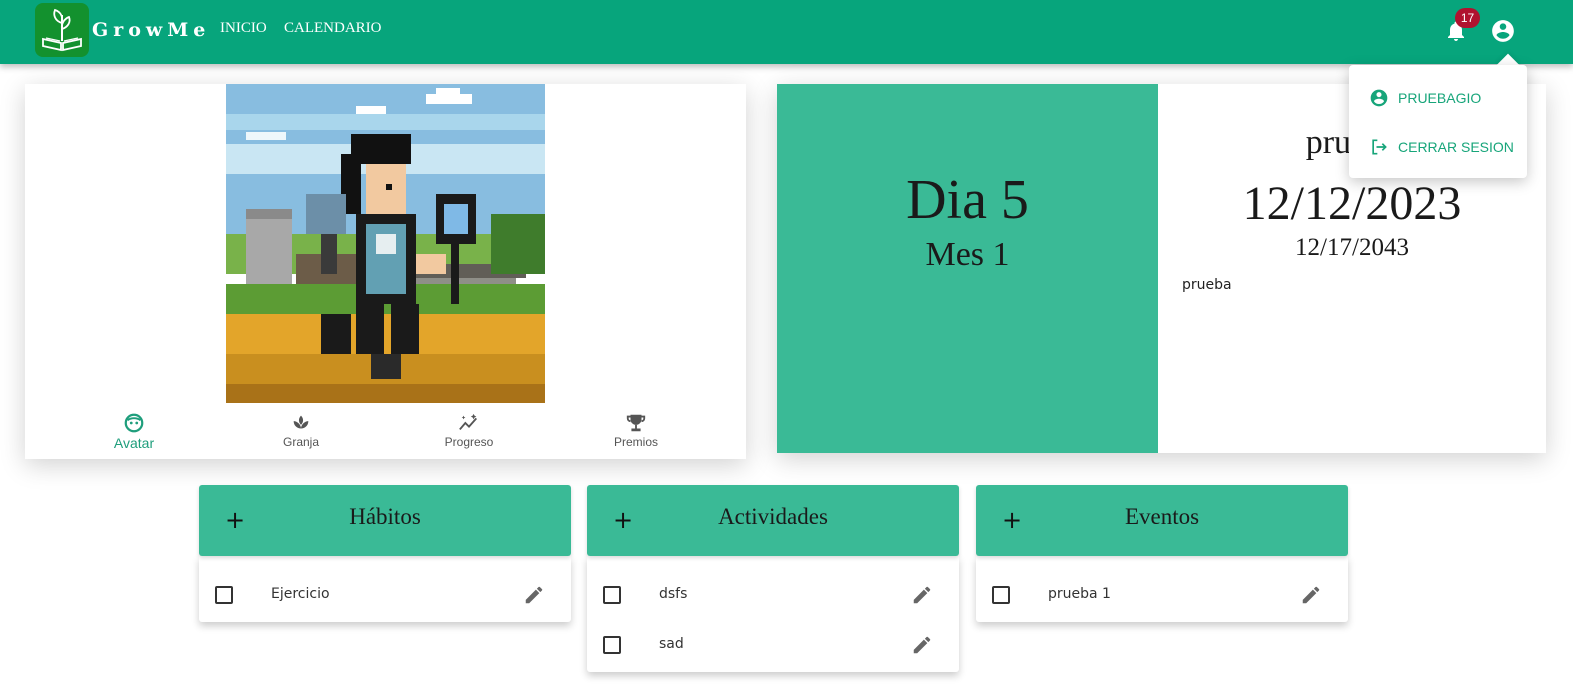  I want to click on avatar-image, so click(385, 243).